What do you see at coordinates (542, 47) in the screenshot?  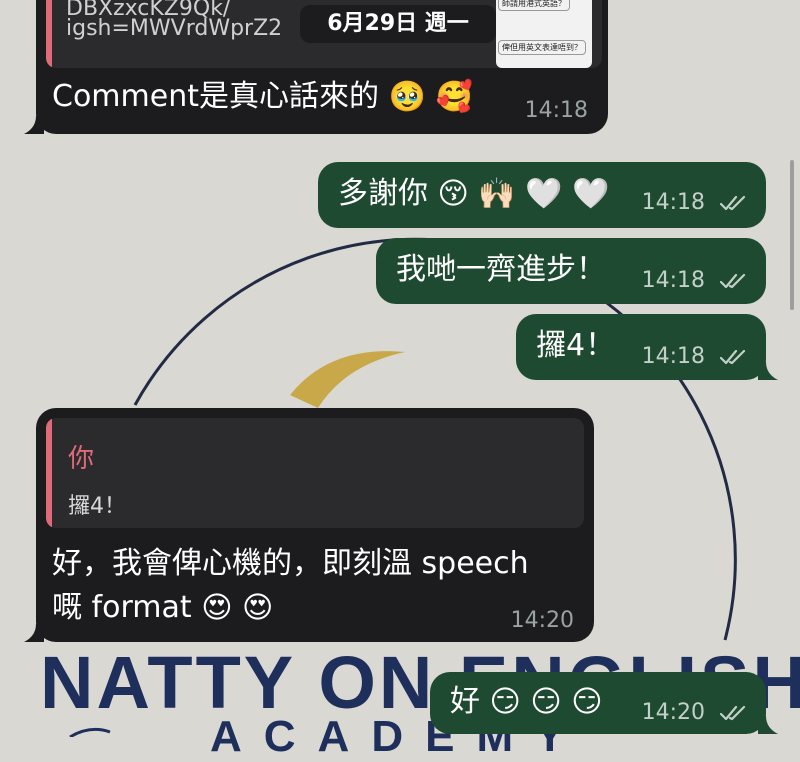 I see `thumbnail-caption-2: 俾但用英文表達唔到？` at bounding box center [542, 47].